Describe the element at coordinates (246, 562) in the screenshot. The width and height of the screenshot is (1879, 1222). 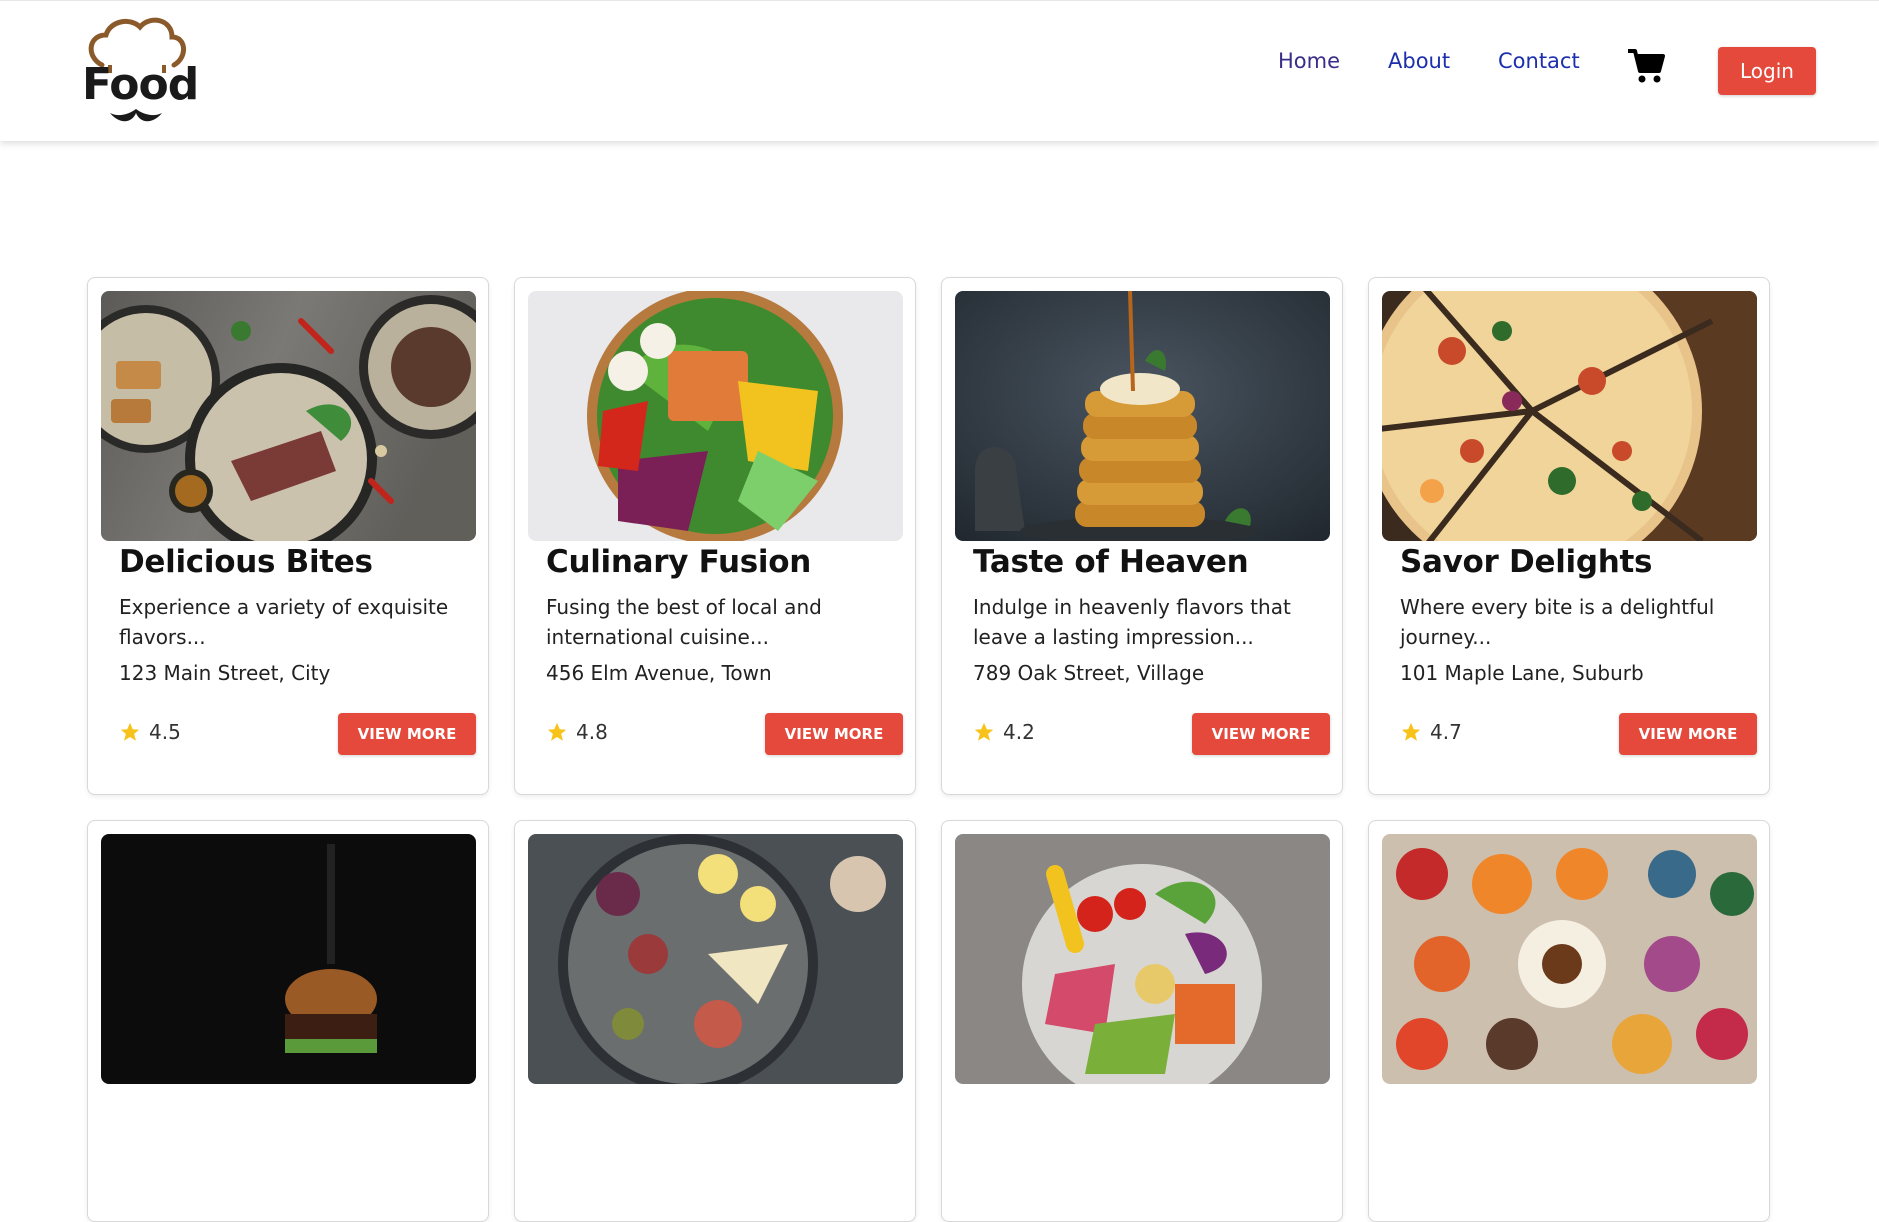
I see `restaurant-name: Delicious Bites` at that location.